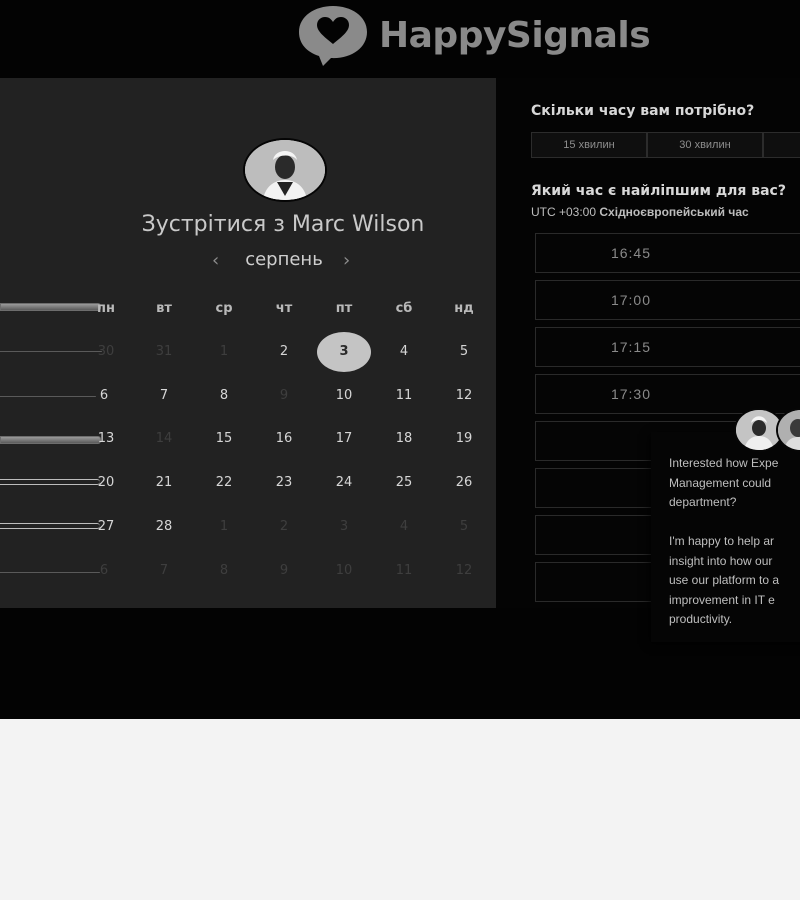 The height and width of the screenshot is (900, 800). What do you see at coordinates (515, 35) in the screenshot?
I see `brand-name: HappySignals` at bounding box center [515, 35].